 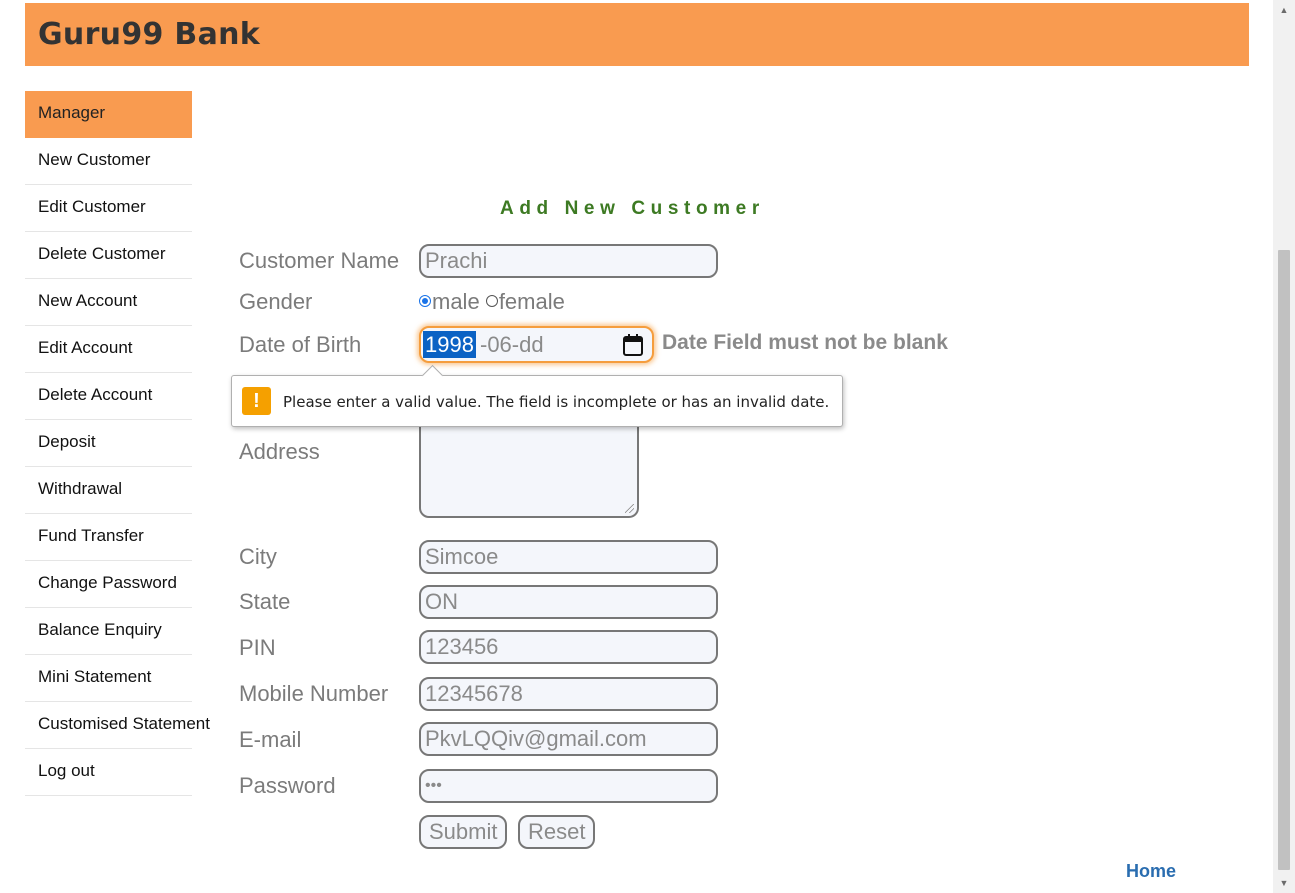 I want to click on reset-button: Reset, so click(x=557, y=832).